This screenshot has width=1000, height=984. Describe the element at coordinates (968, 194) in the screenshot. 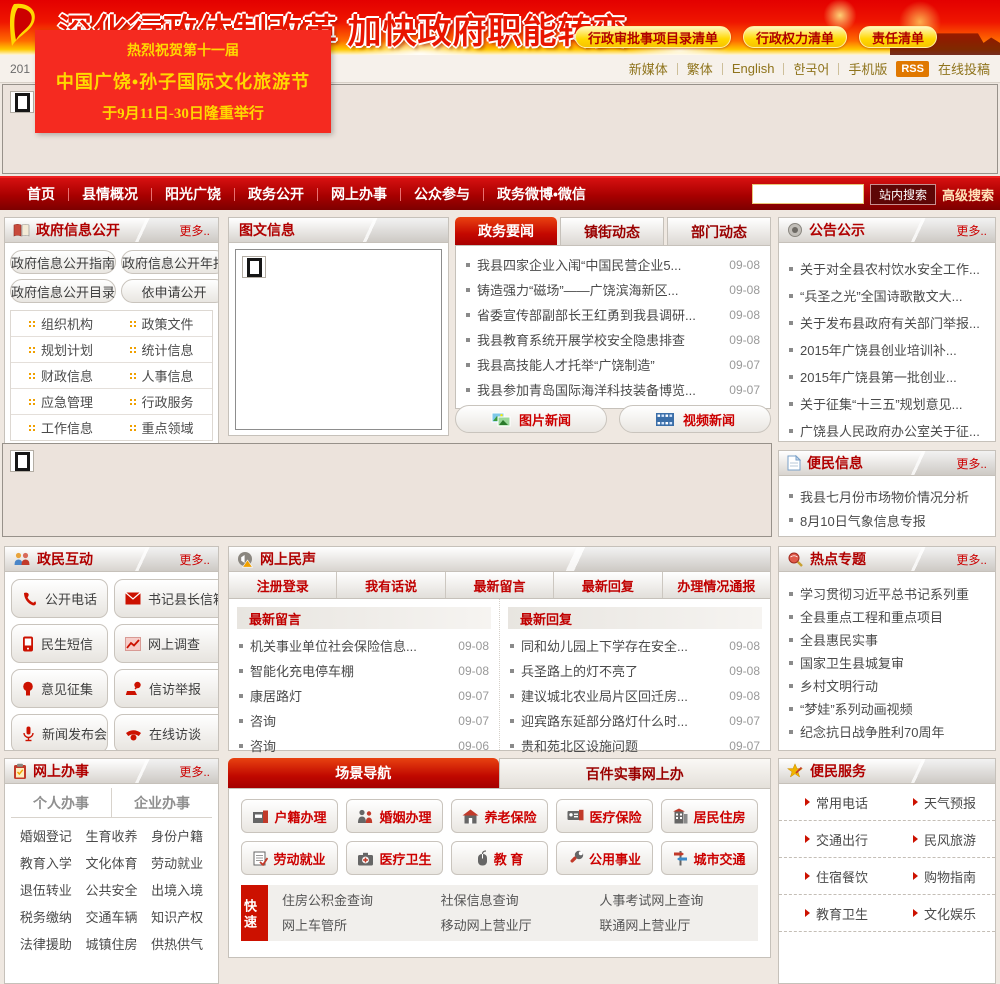

I see `advanced-search-link: 高级搜索` at that location.